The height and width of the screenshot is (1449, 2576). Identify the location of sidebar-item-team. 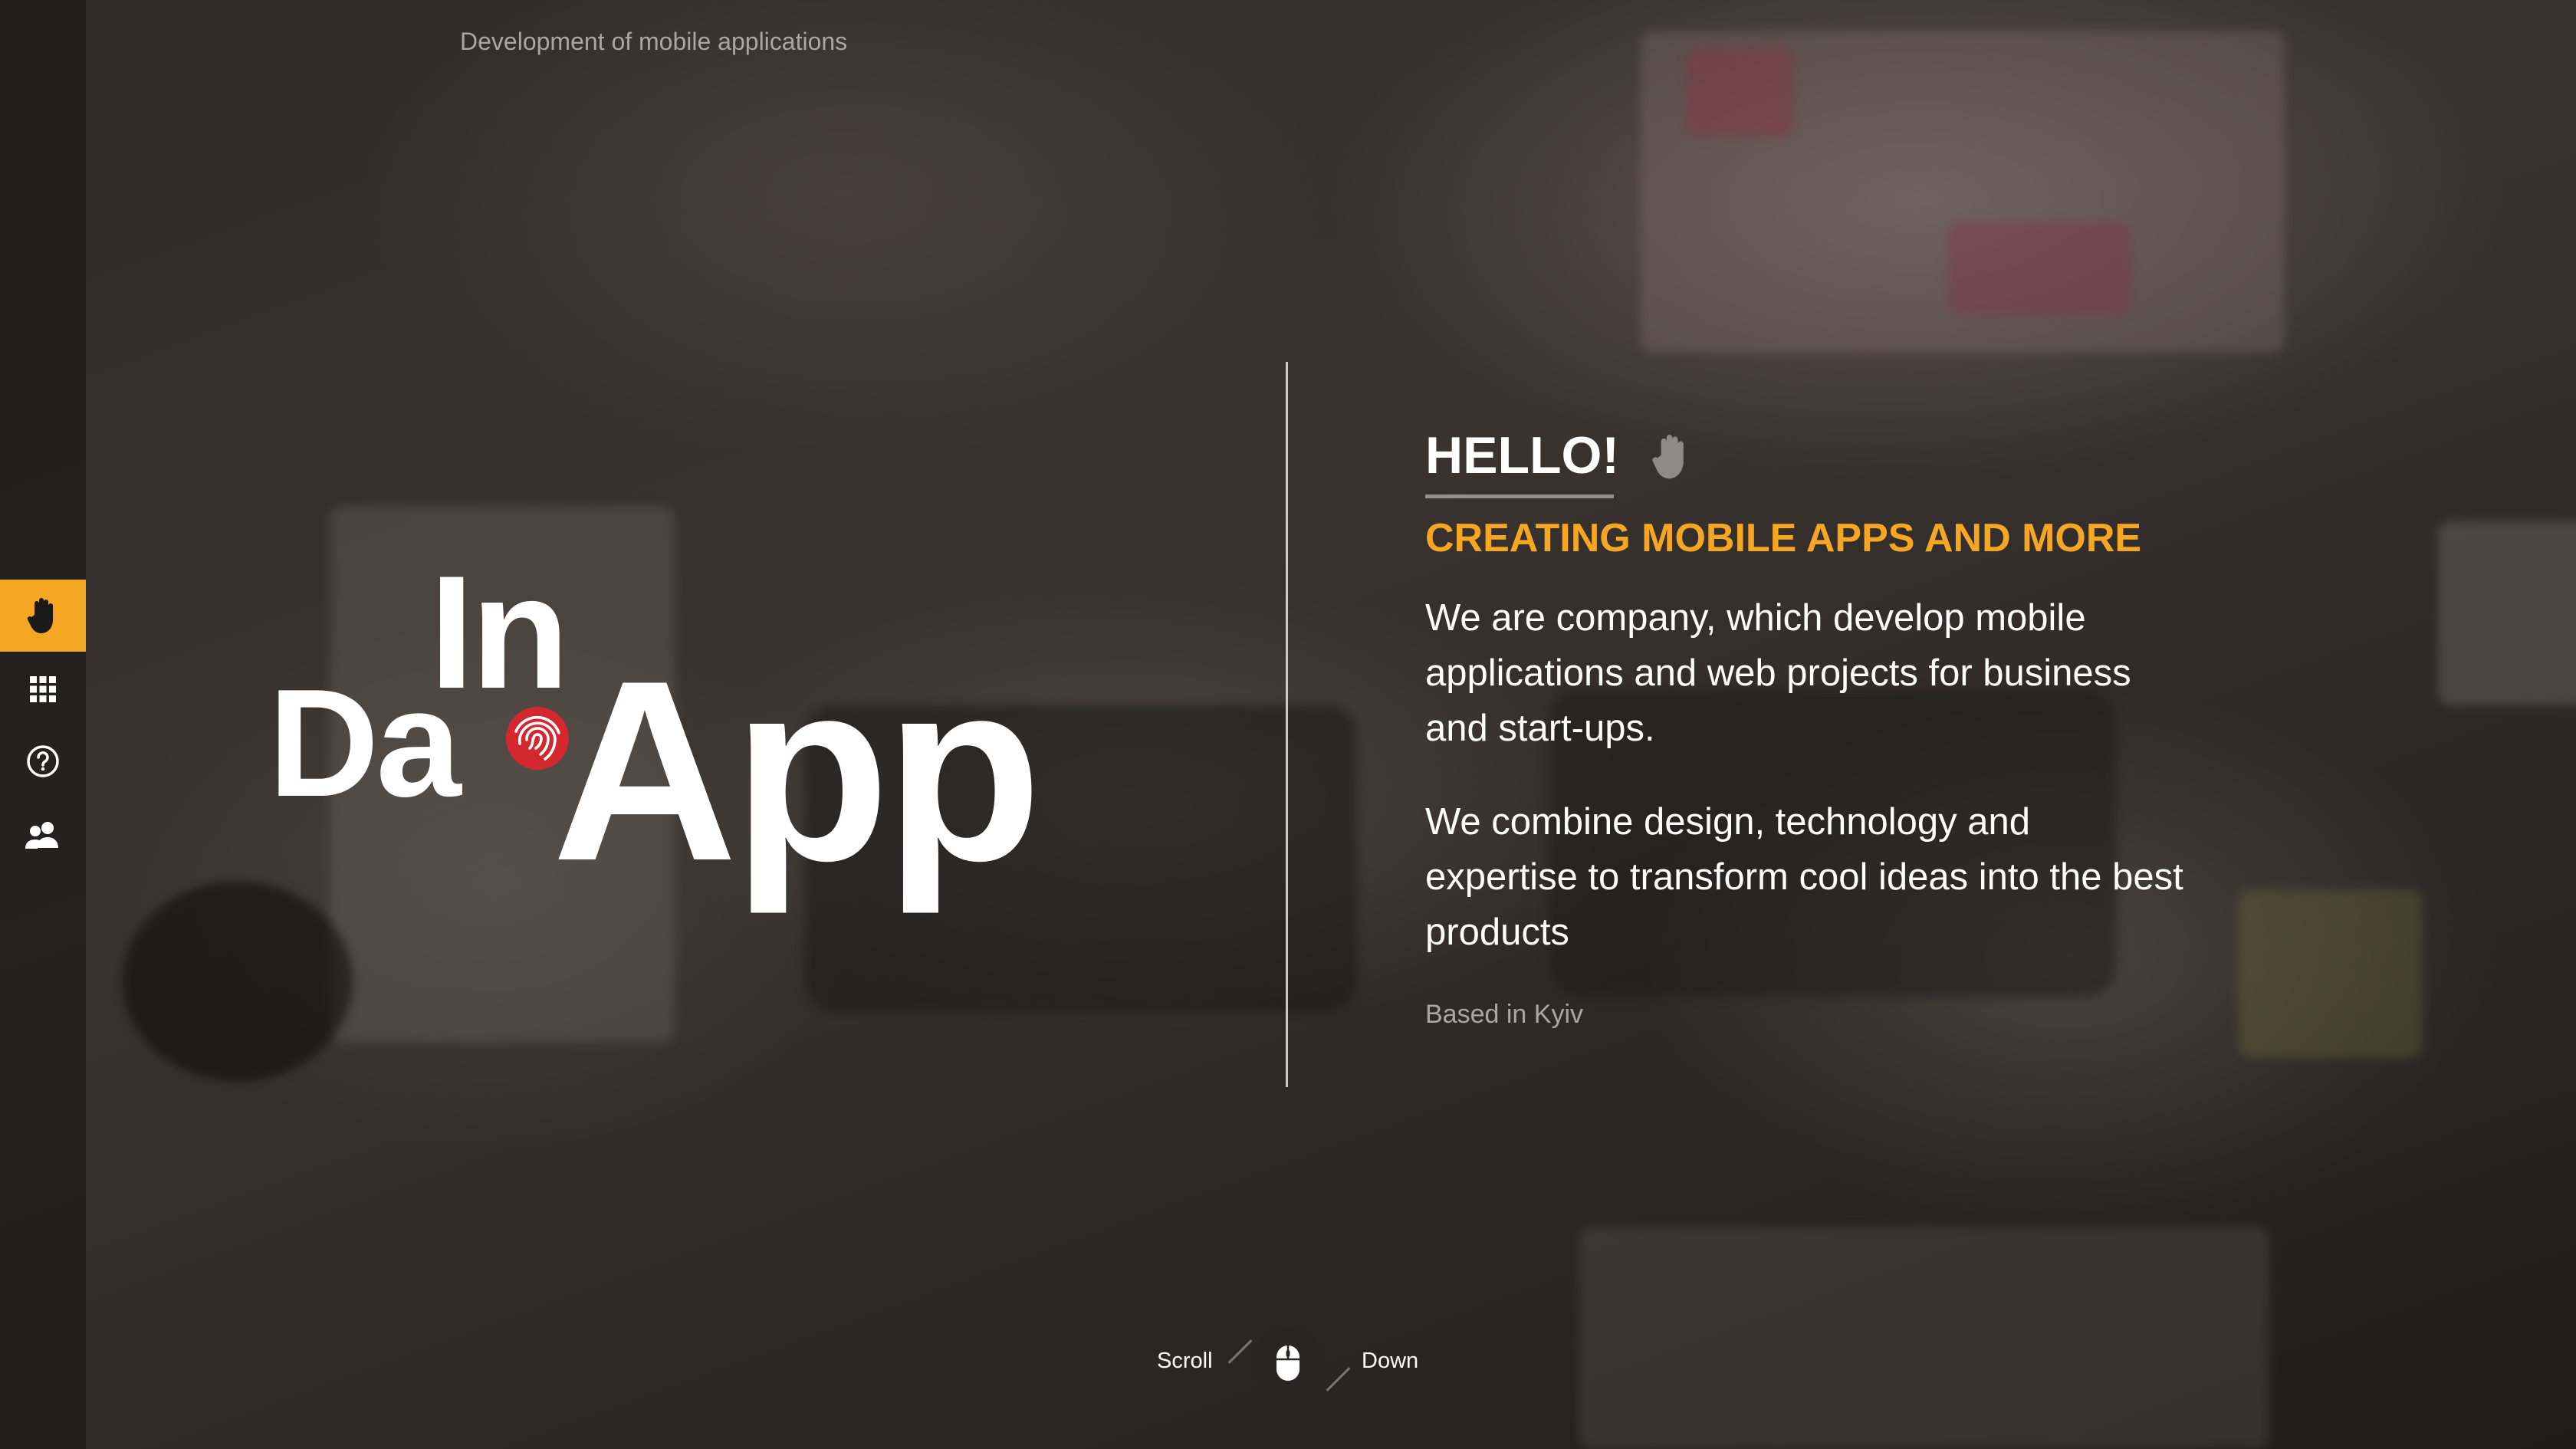
(43, 835).